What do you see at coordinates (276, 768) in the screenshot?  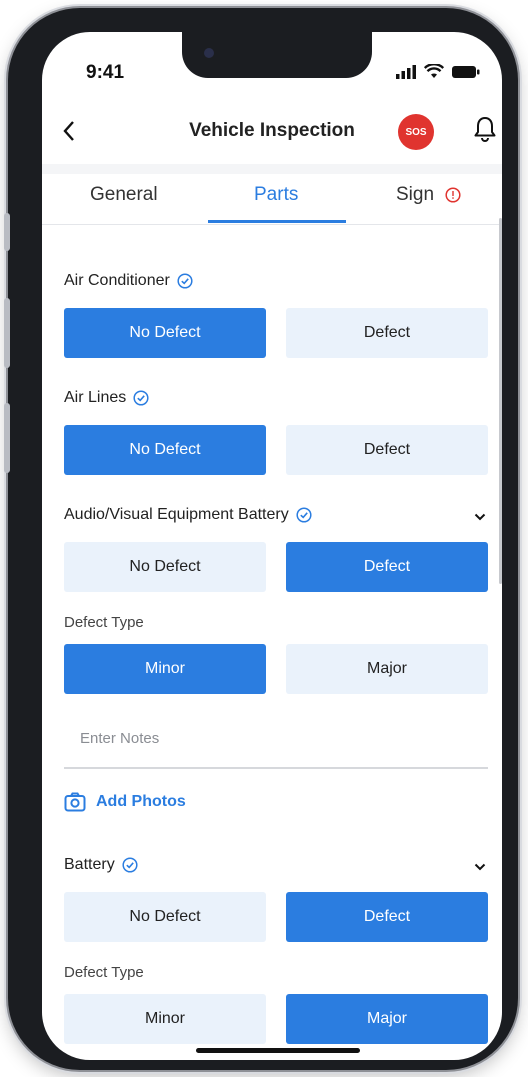 I see `notes-underline` at bounding box center [276, 768].